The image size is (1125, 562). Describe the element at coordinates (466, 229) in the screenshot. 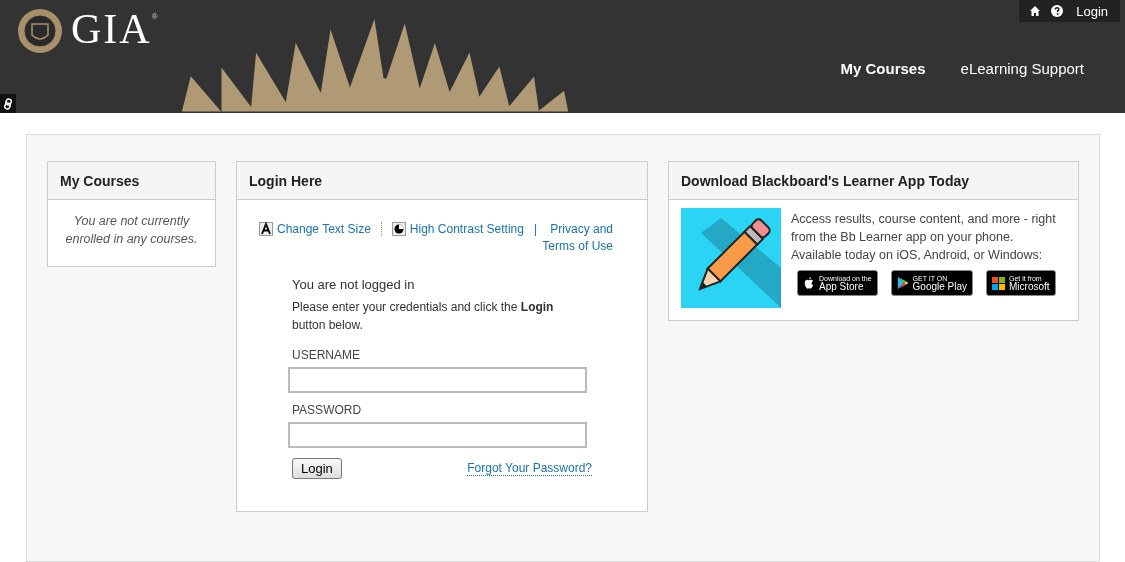

I see `contrast-link: High Contrast Setting` at that location.